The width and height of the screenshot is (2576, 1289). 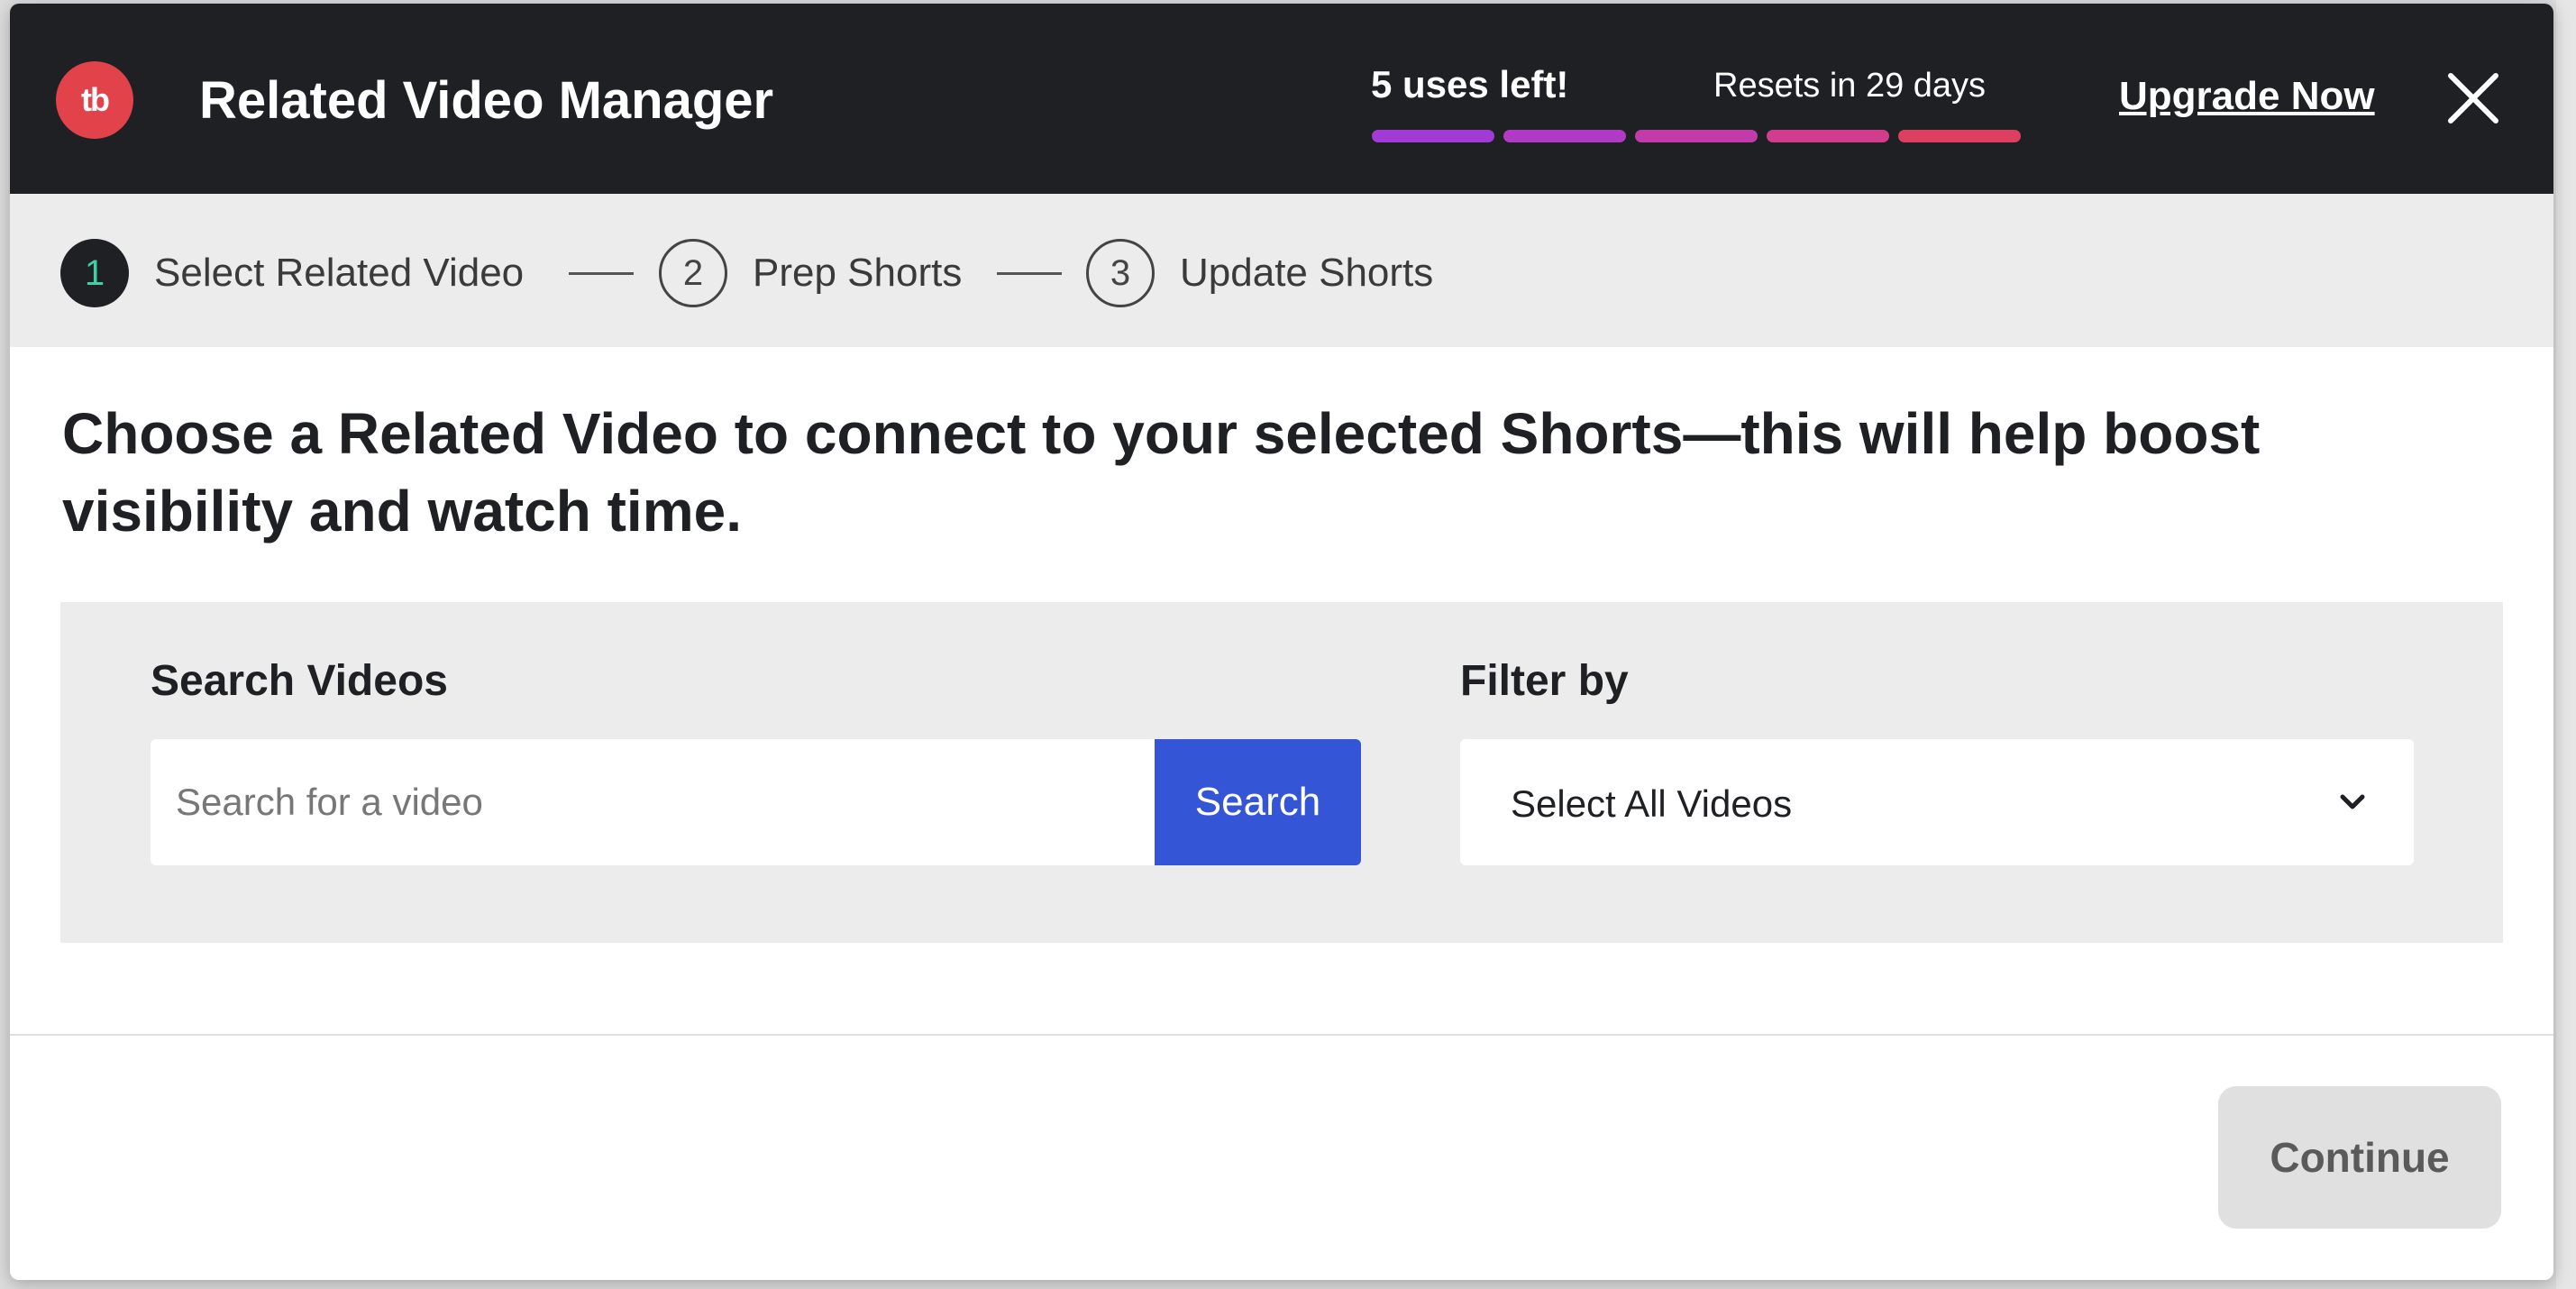 I want to click on close-icon, so click(x=2473, y=98).